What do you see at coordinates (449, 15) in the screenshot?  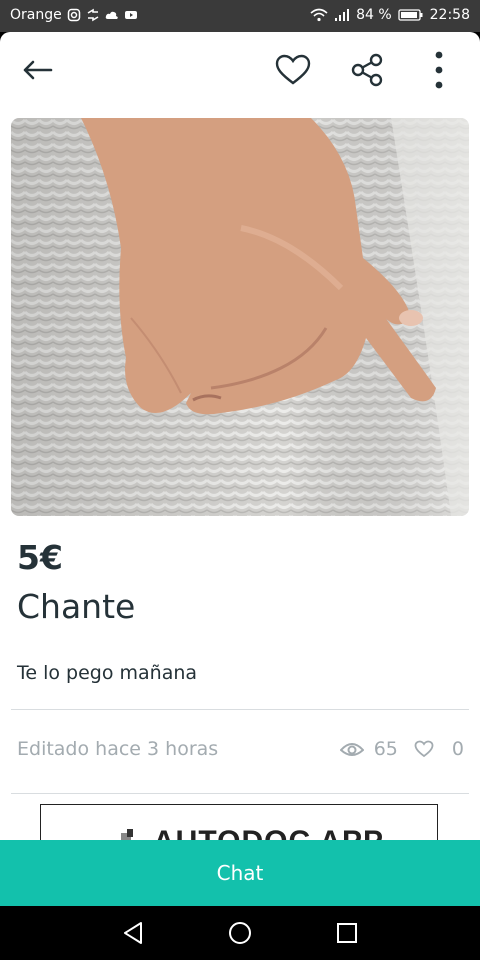 I see `clock: 22:58` at bounding box center [449, 15].